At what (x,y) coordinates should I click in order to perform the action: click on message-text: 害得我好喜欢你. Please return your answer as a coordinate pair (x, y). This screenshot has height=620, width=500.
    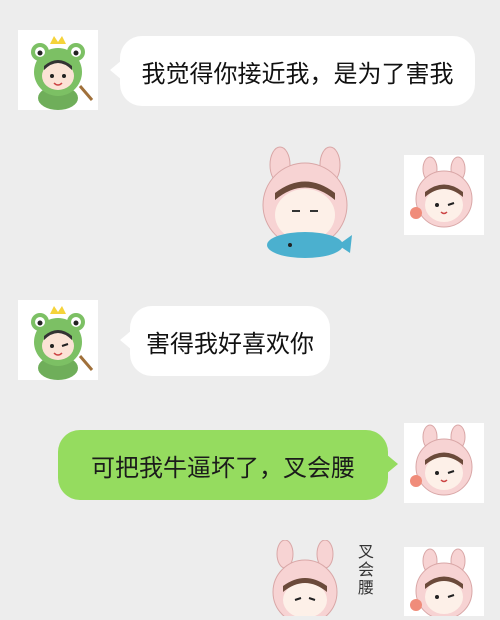
    Looking at the image, I should click on (230, 343).